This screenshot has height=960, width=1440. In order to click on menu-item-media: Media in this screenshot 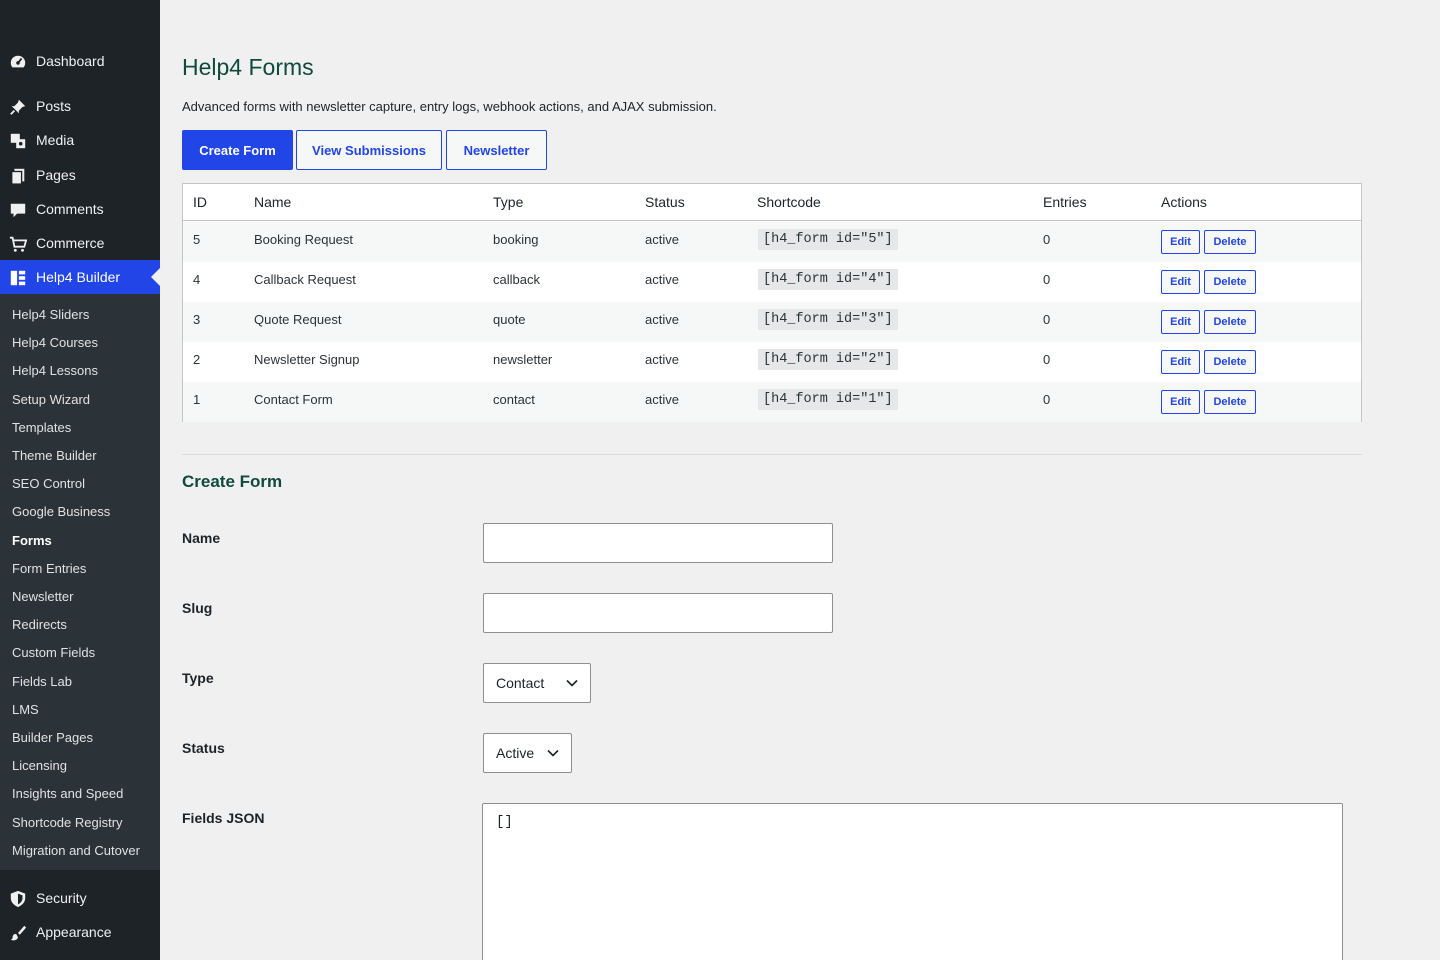, I will do `click(80, 140)`.